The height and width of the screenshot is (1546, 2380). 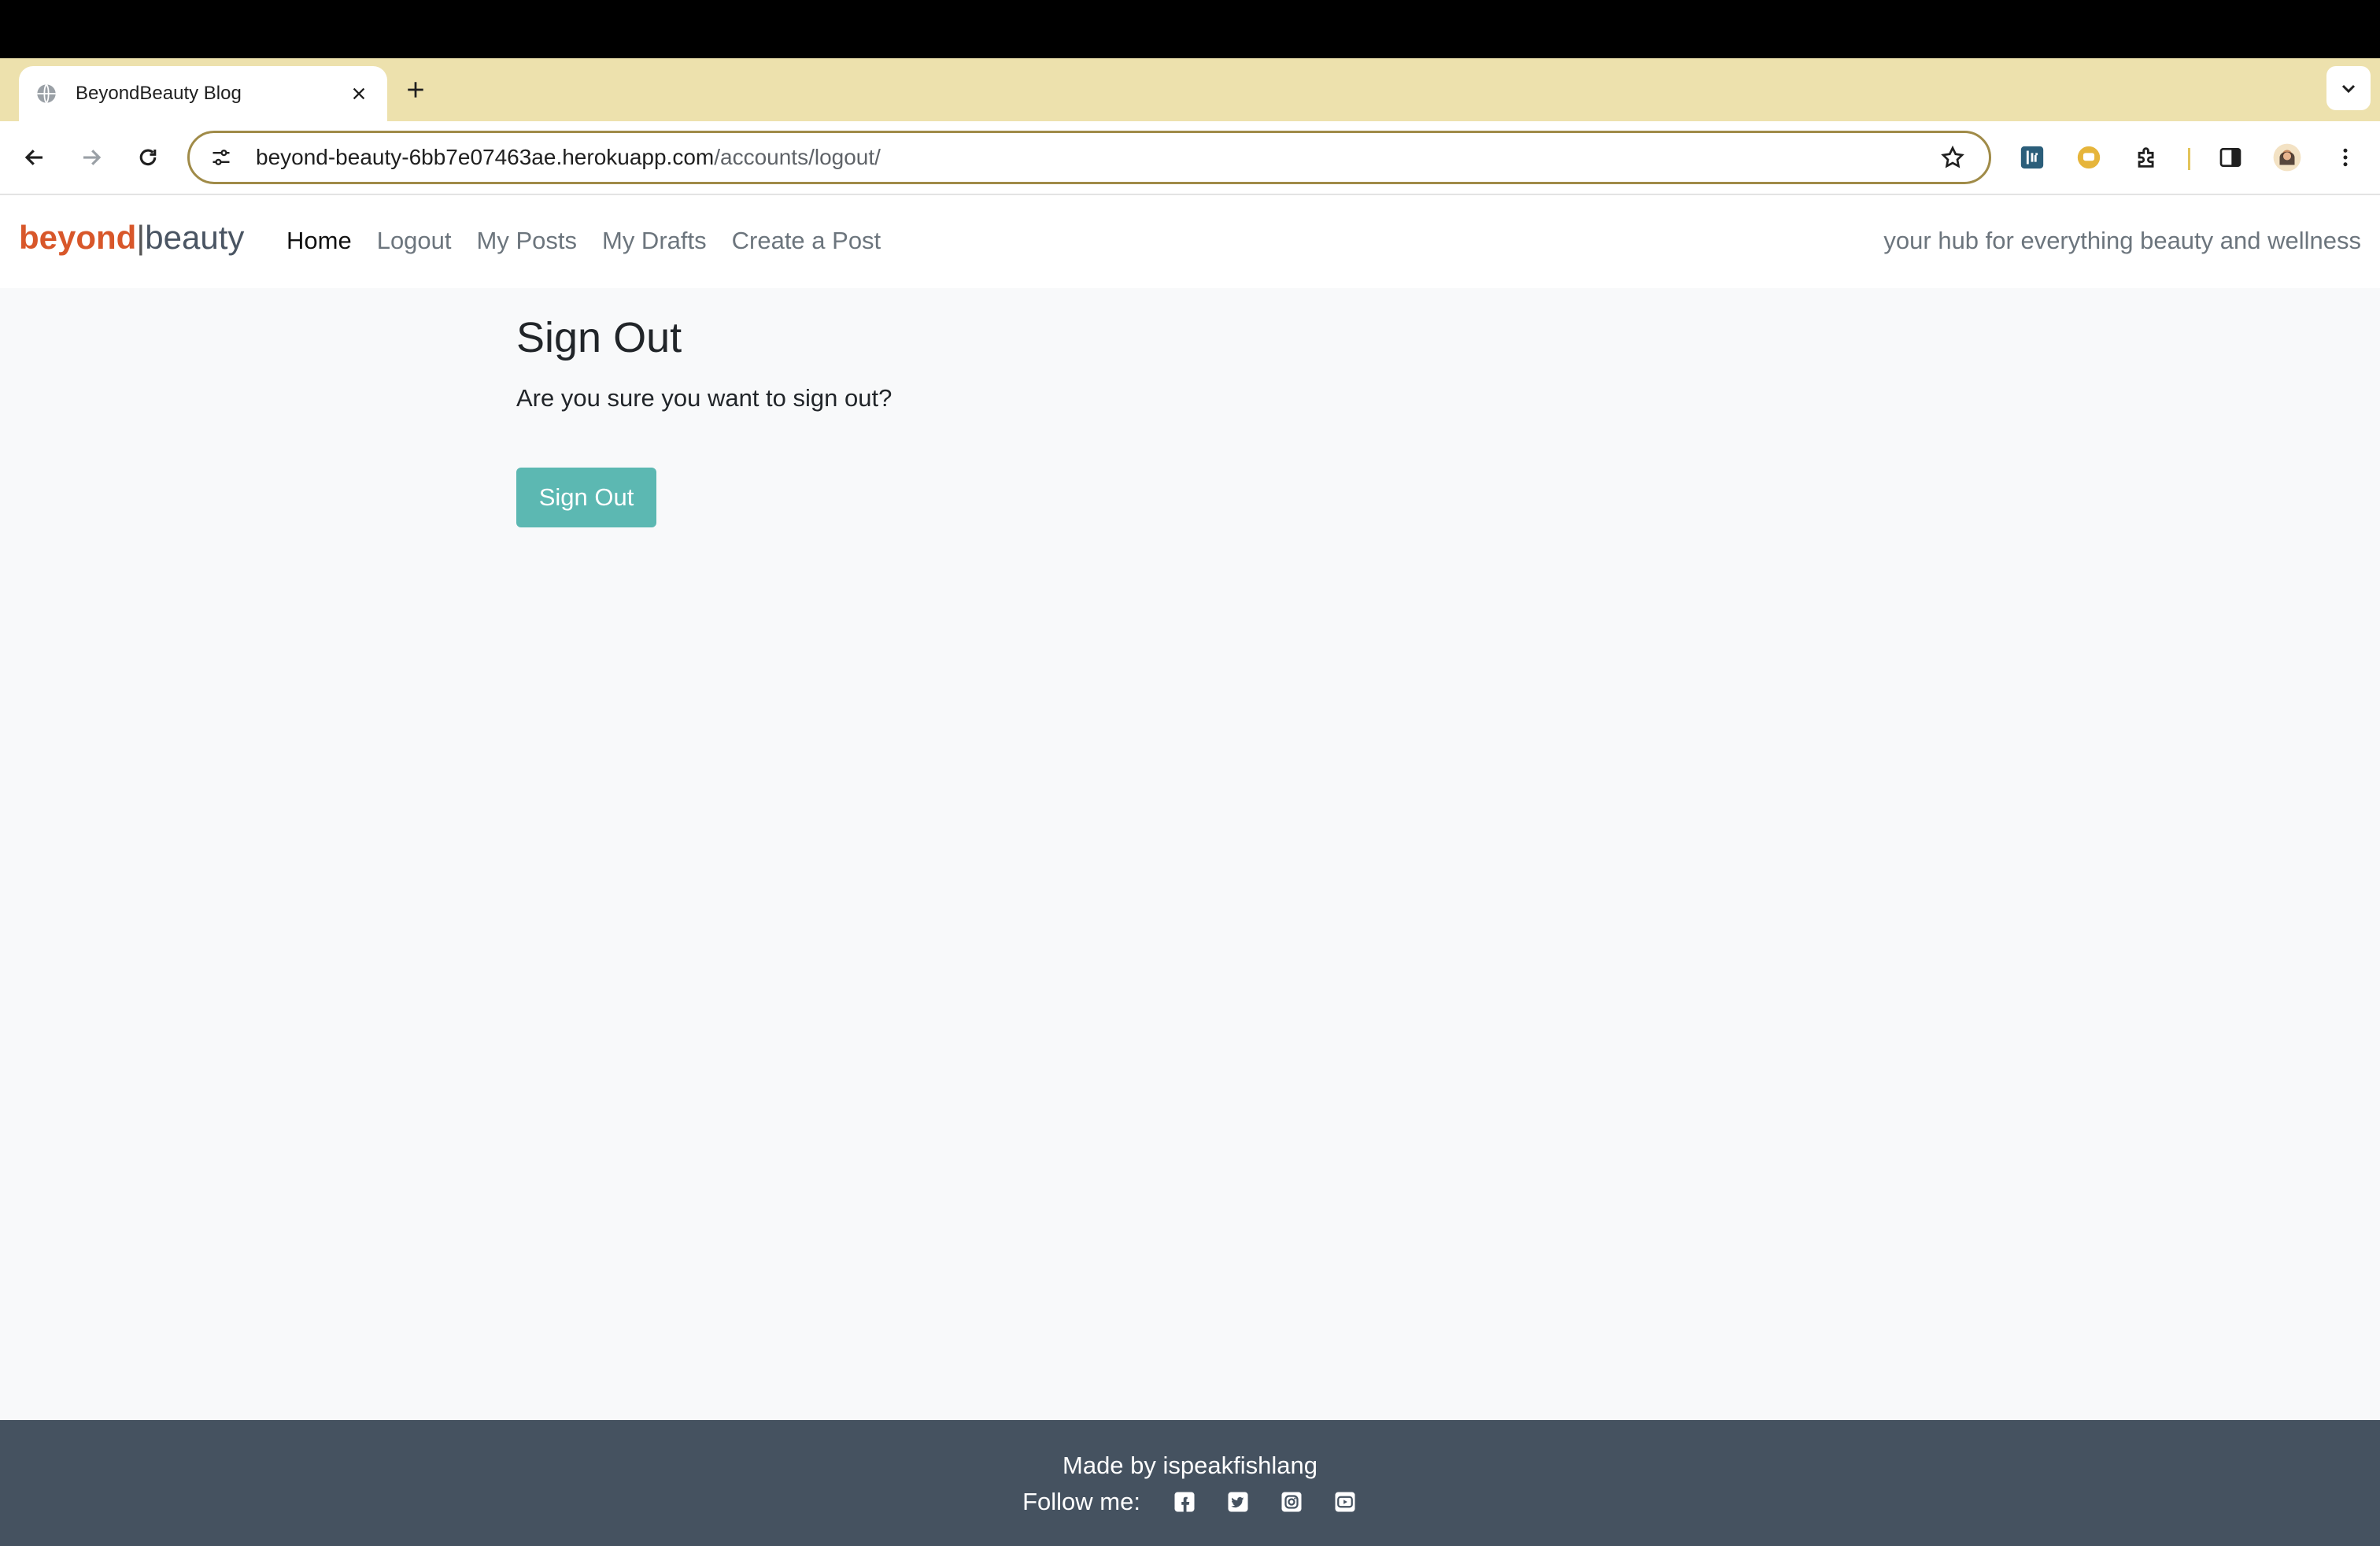 I want to click on url-path: /accounts/logout/, so click(x=797, y=157).